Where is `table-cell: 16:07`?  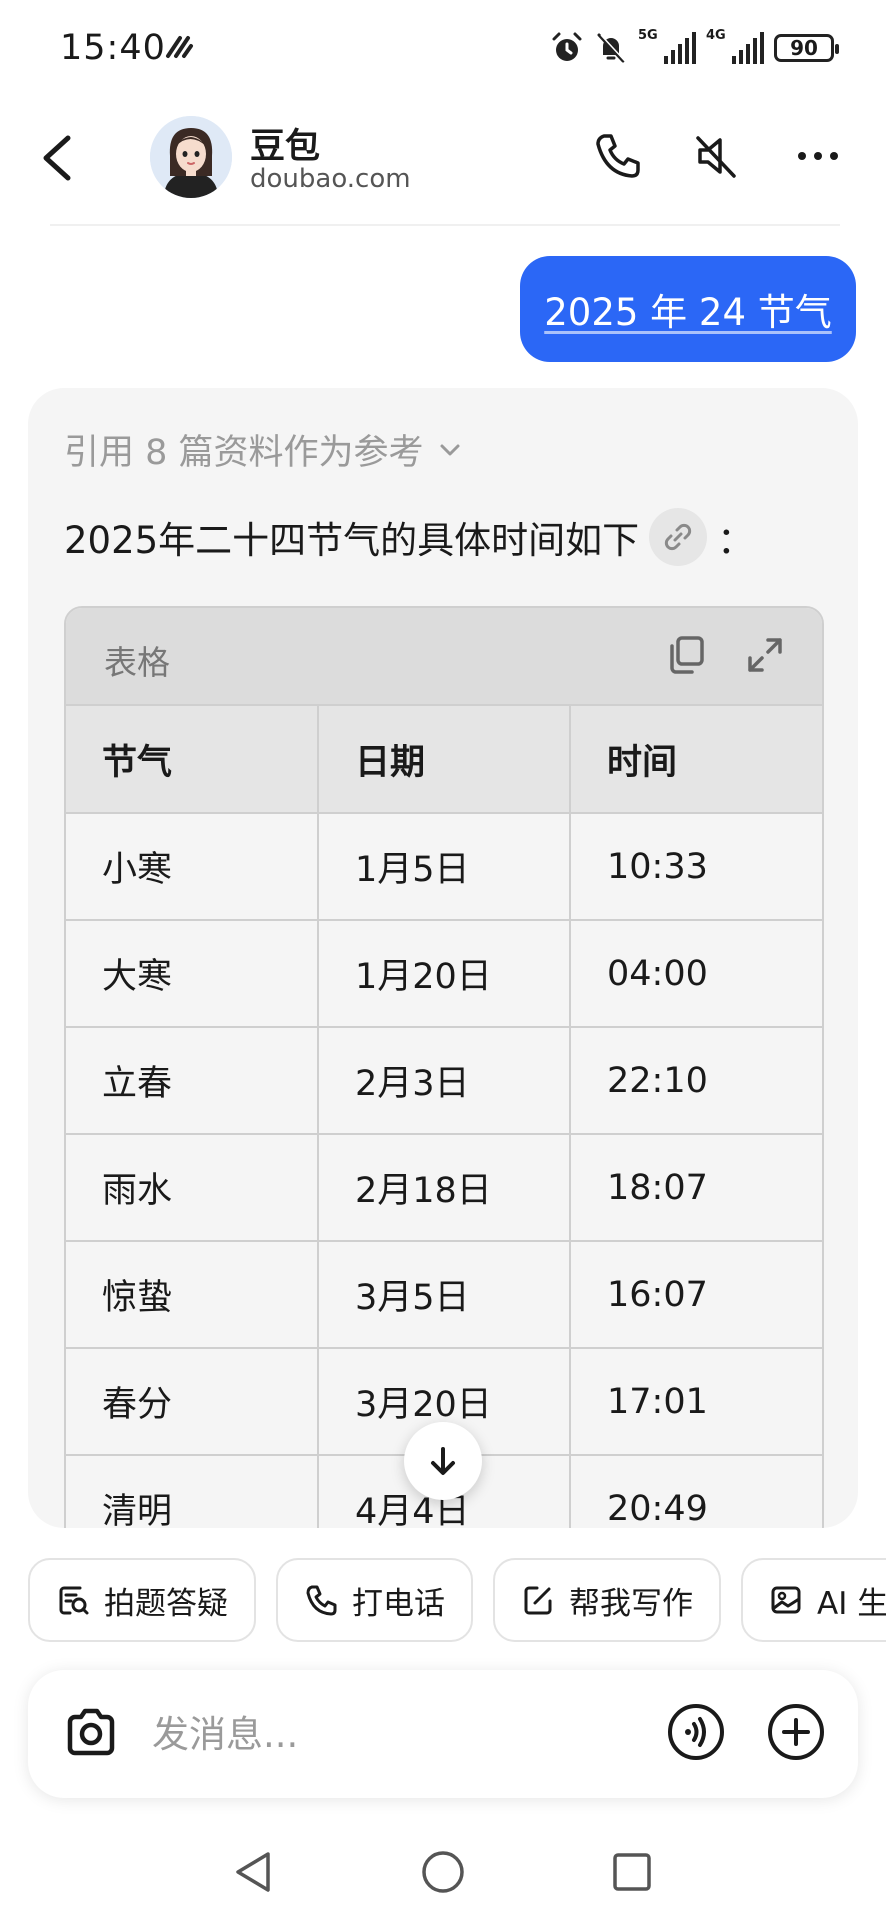
table-cell: 16:07 is located at coordinates (696, 1295).